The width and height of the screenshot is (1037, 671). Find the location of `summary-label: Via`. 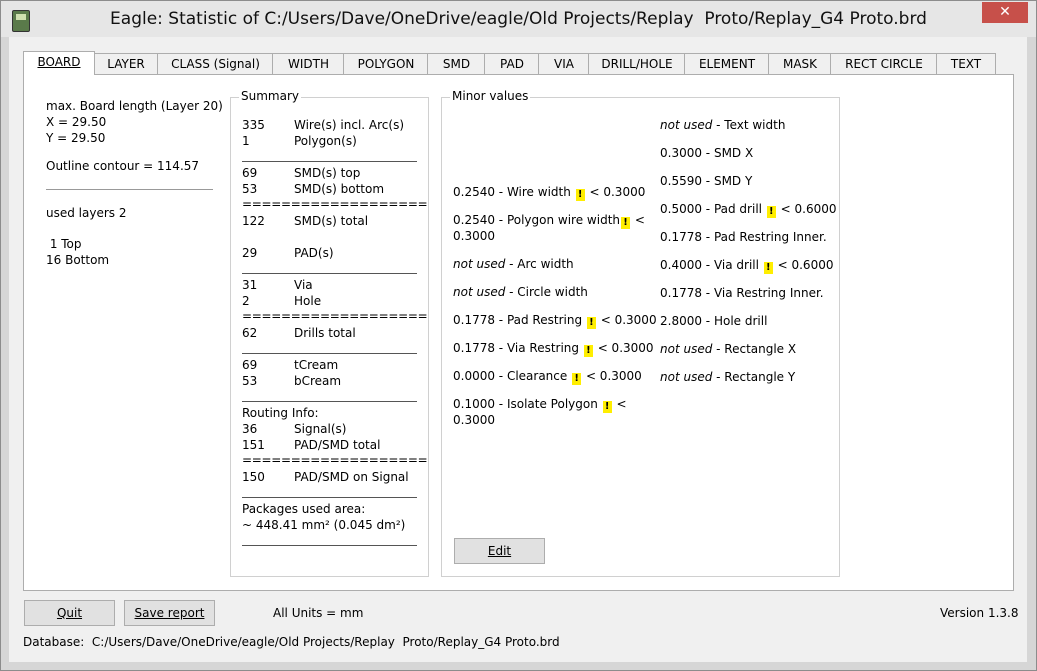

summary-label: Via is located at coordinates (303, 285).